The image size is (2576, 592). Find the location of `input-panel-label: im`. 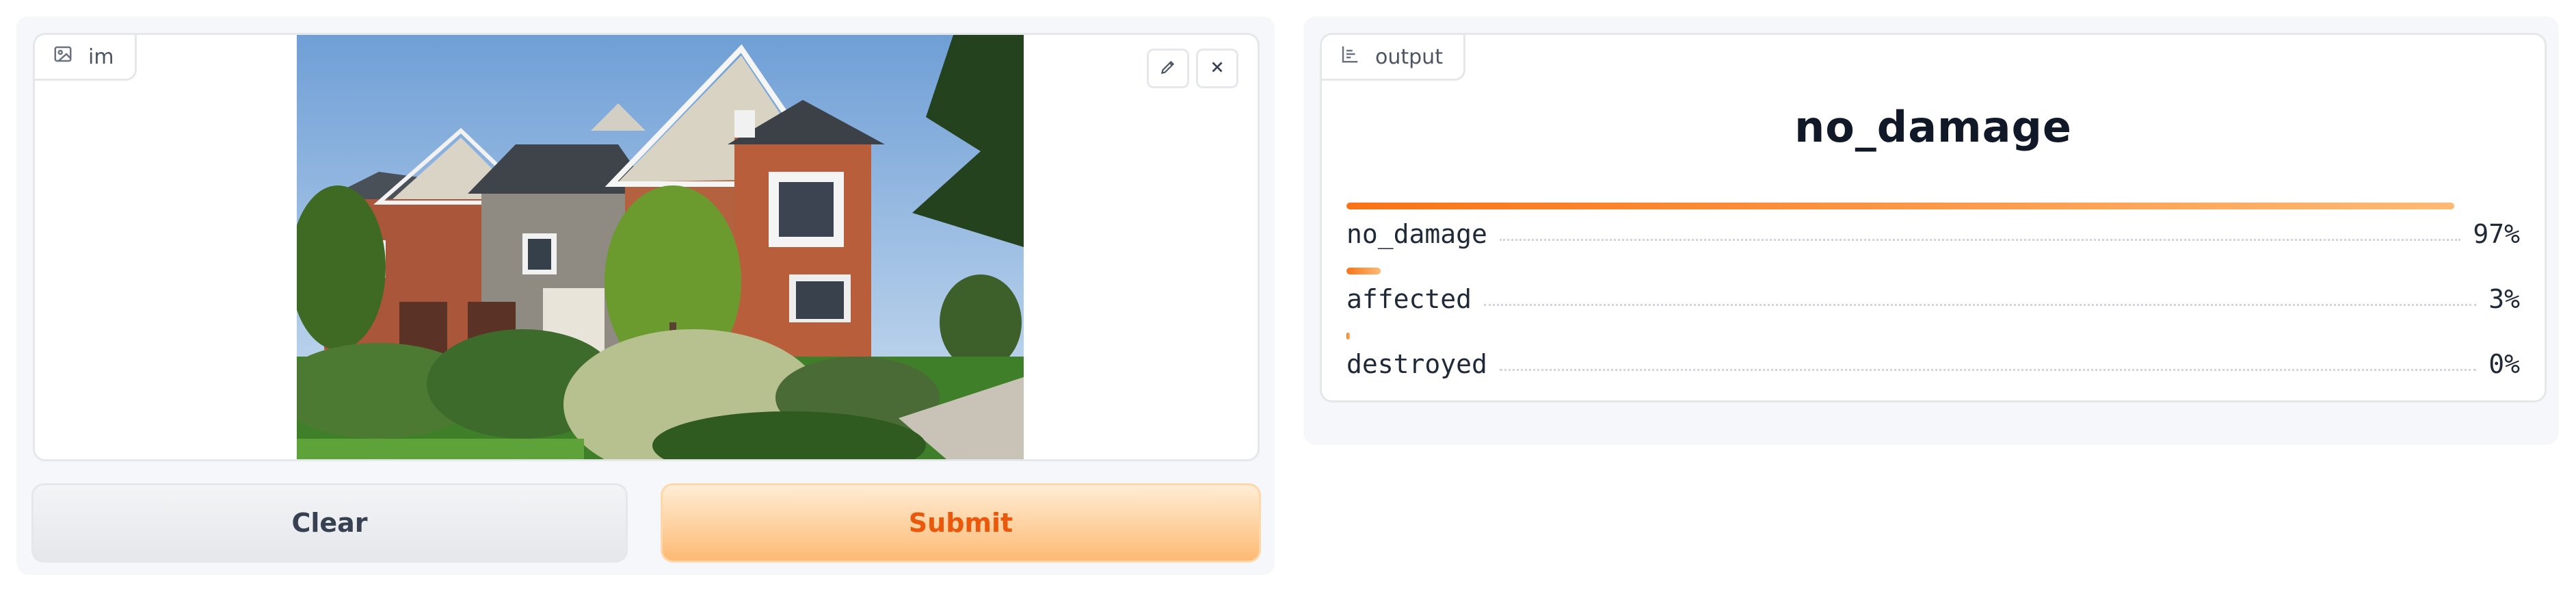

input-panel-label: im is located at coordinates (86, 58).